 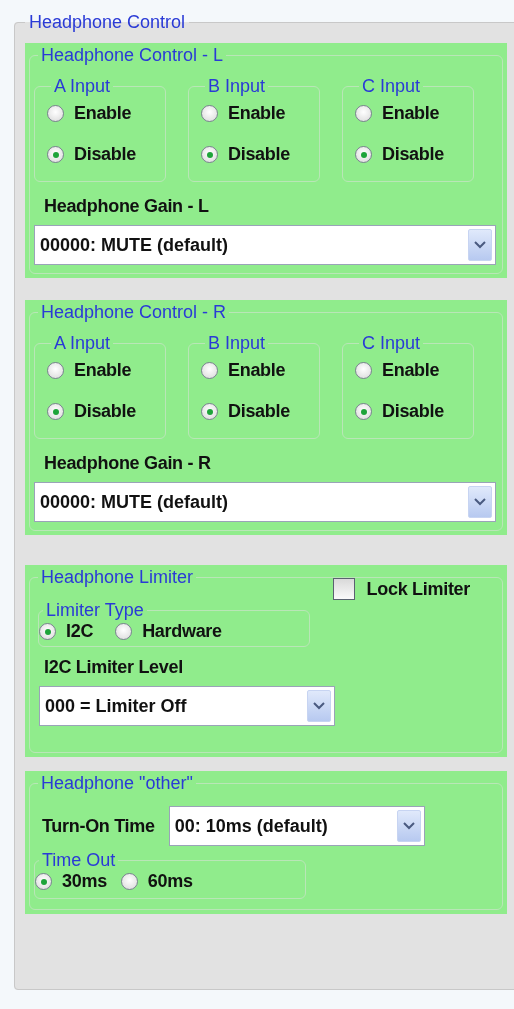 What do you see at coordinates (95, 610) in the screenshot?
I see `group-title: Limiter Type` at bounding box center [95, 610].